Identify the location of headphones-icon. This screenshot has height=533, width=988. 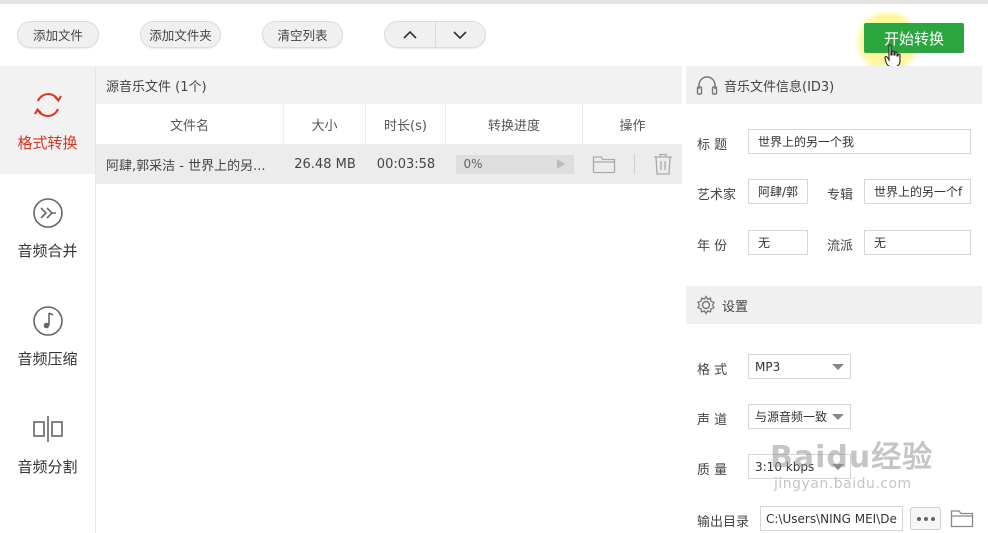
(707, 85).